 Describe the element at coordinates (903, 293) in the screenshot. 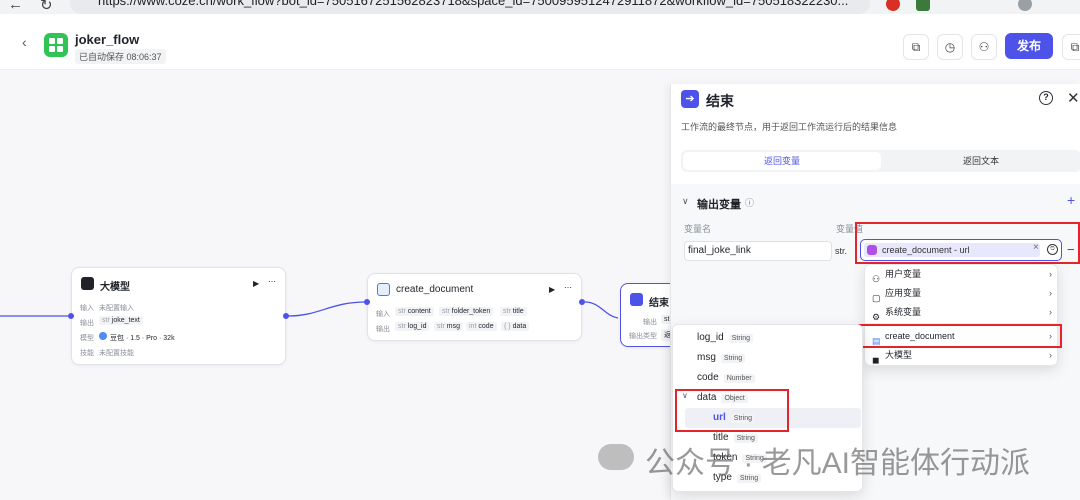

I see `menu-label: 应用变量` at that location.